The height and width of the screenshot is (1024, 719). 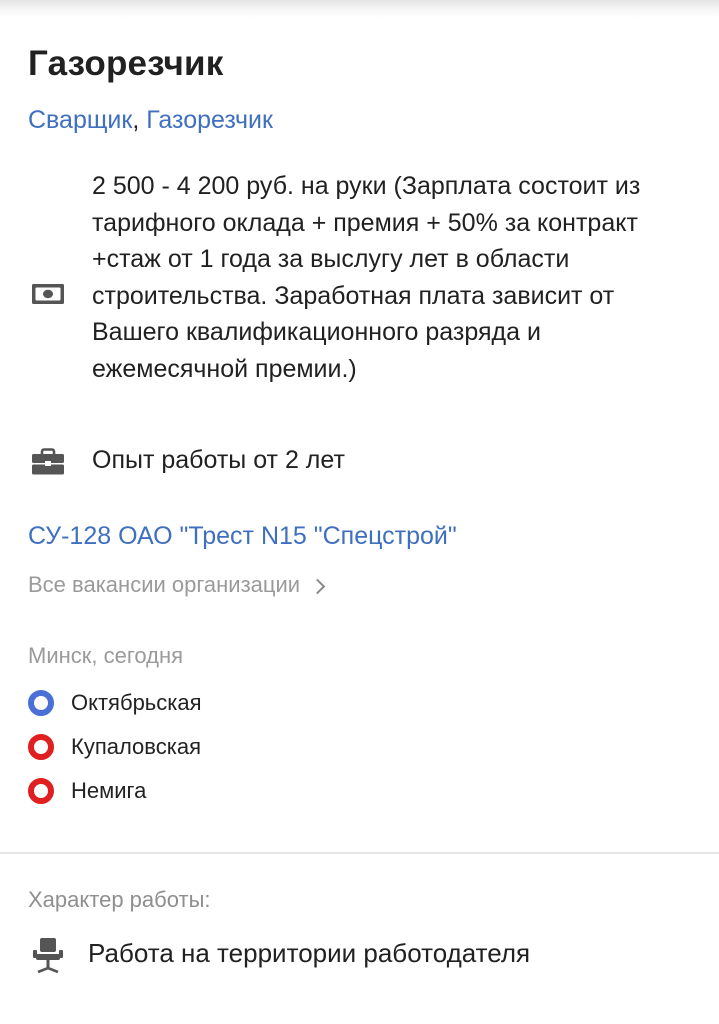 I want to click on specializations: Сварщик, Газорезчик, so click(x=150, y=120).